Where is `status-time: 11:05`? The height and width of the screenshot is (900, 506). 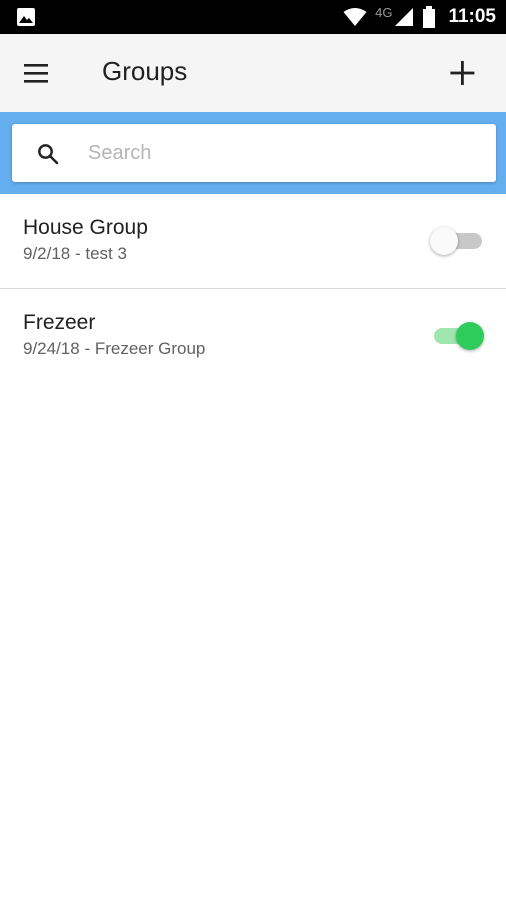 status-time: 11:05 is located at coordinates (472, 16).